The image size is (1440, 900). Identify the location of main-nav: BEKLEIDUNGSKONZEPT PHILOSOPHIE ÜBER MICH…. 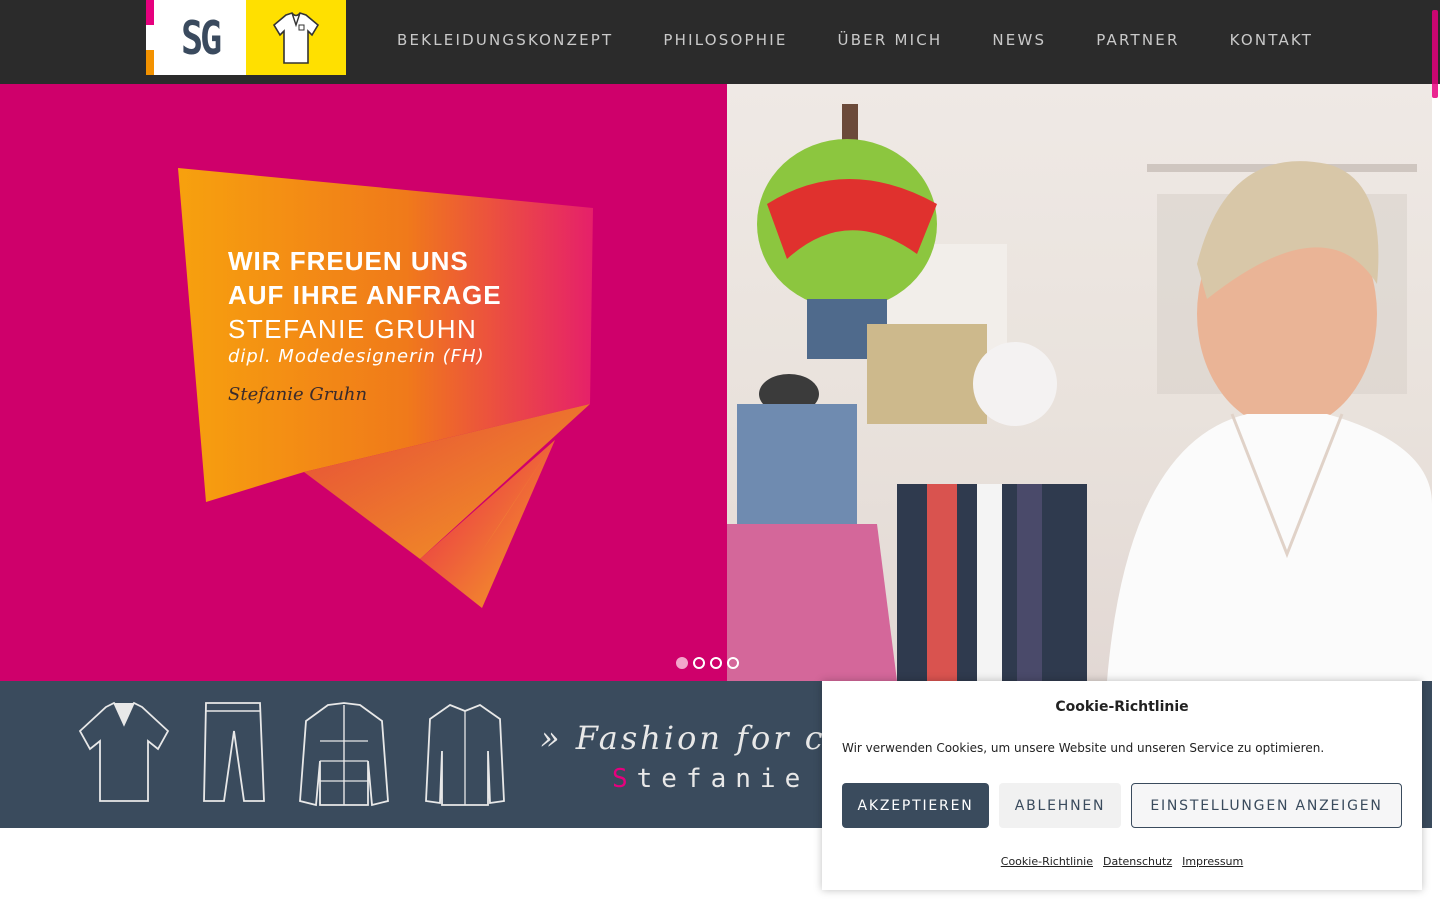
(880, 40).